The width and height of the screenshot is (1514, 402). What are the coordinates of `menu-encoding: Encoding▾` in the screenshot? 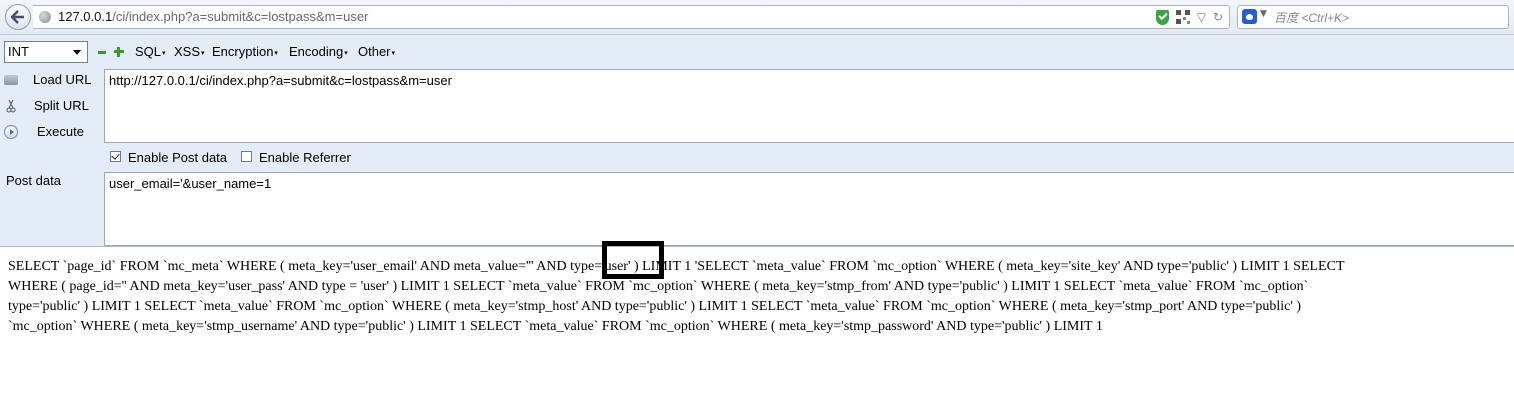 It's located at (318, 51).